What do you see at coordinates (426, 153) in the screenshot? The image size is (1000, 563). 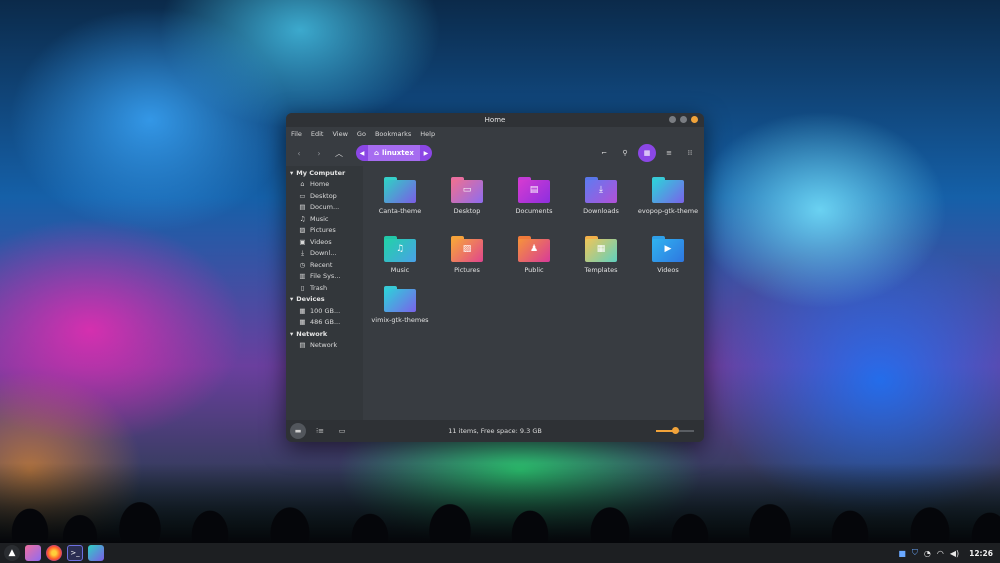 I see `path-right-arrow-icon: ▶` at bounding box center [426, 153].